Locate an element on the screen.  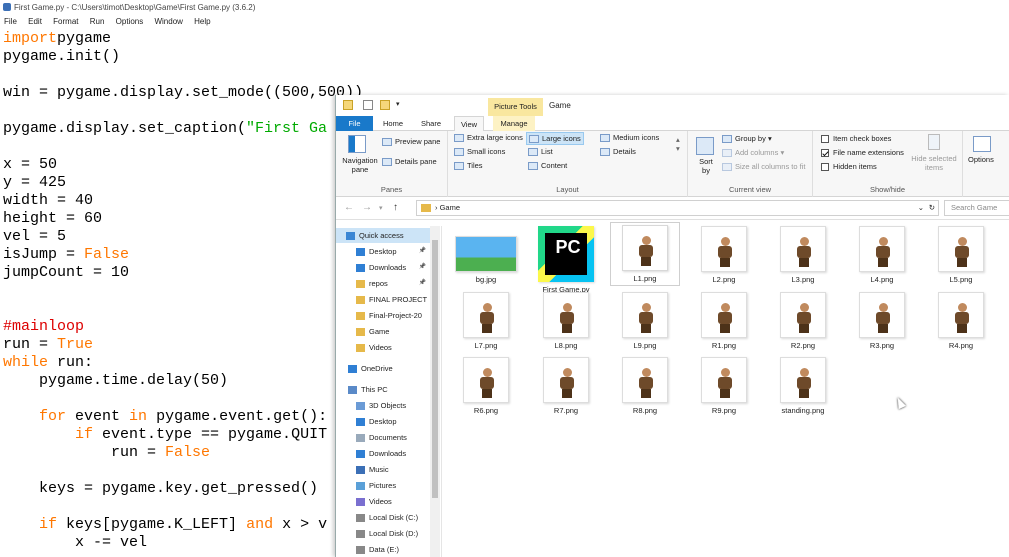
file-item: L7.png is located at coordinates (486, 321).